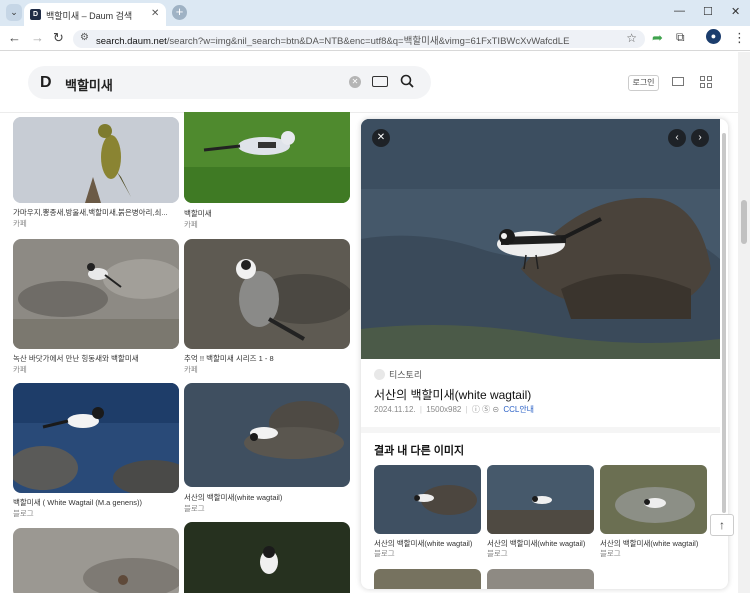  I want to click on forward-icon: →, so click(37, 37).